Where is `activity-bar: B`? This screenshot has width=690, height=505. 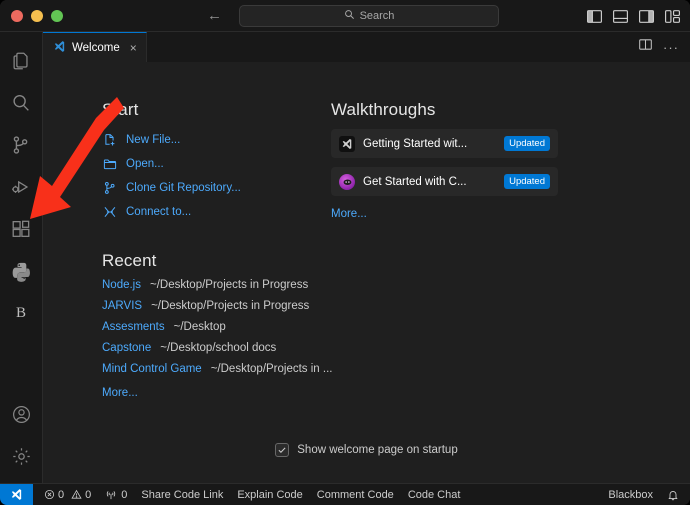
activity-bar: B is located at coordinates (21, 257).